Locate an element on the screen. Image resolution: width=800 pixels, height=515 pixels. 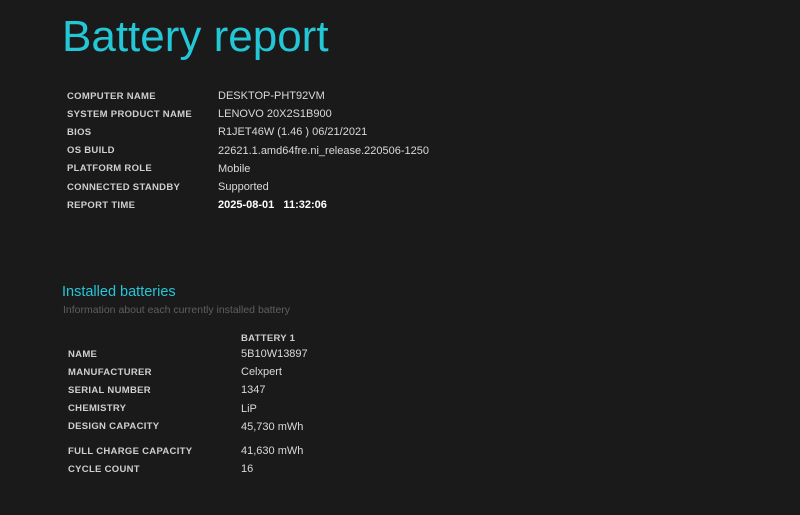
os-build-label: OS BUILD is located at coordinates (91, 151).